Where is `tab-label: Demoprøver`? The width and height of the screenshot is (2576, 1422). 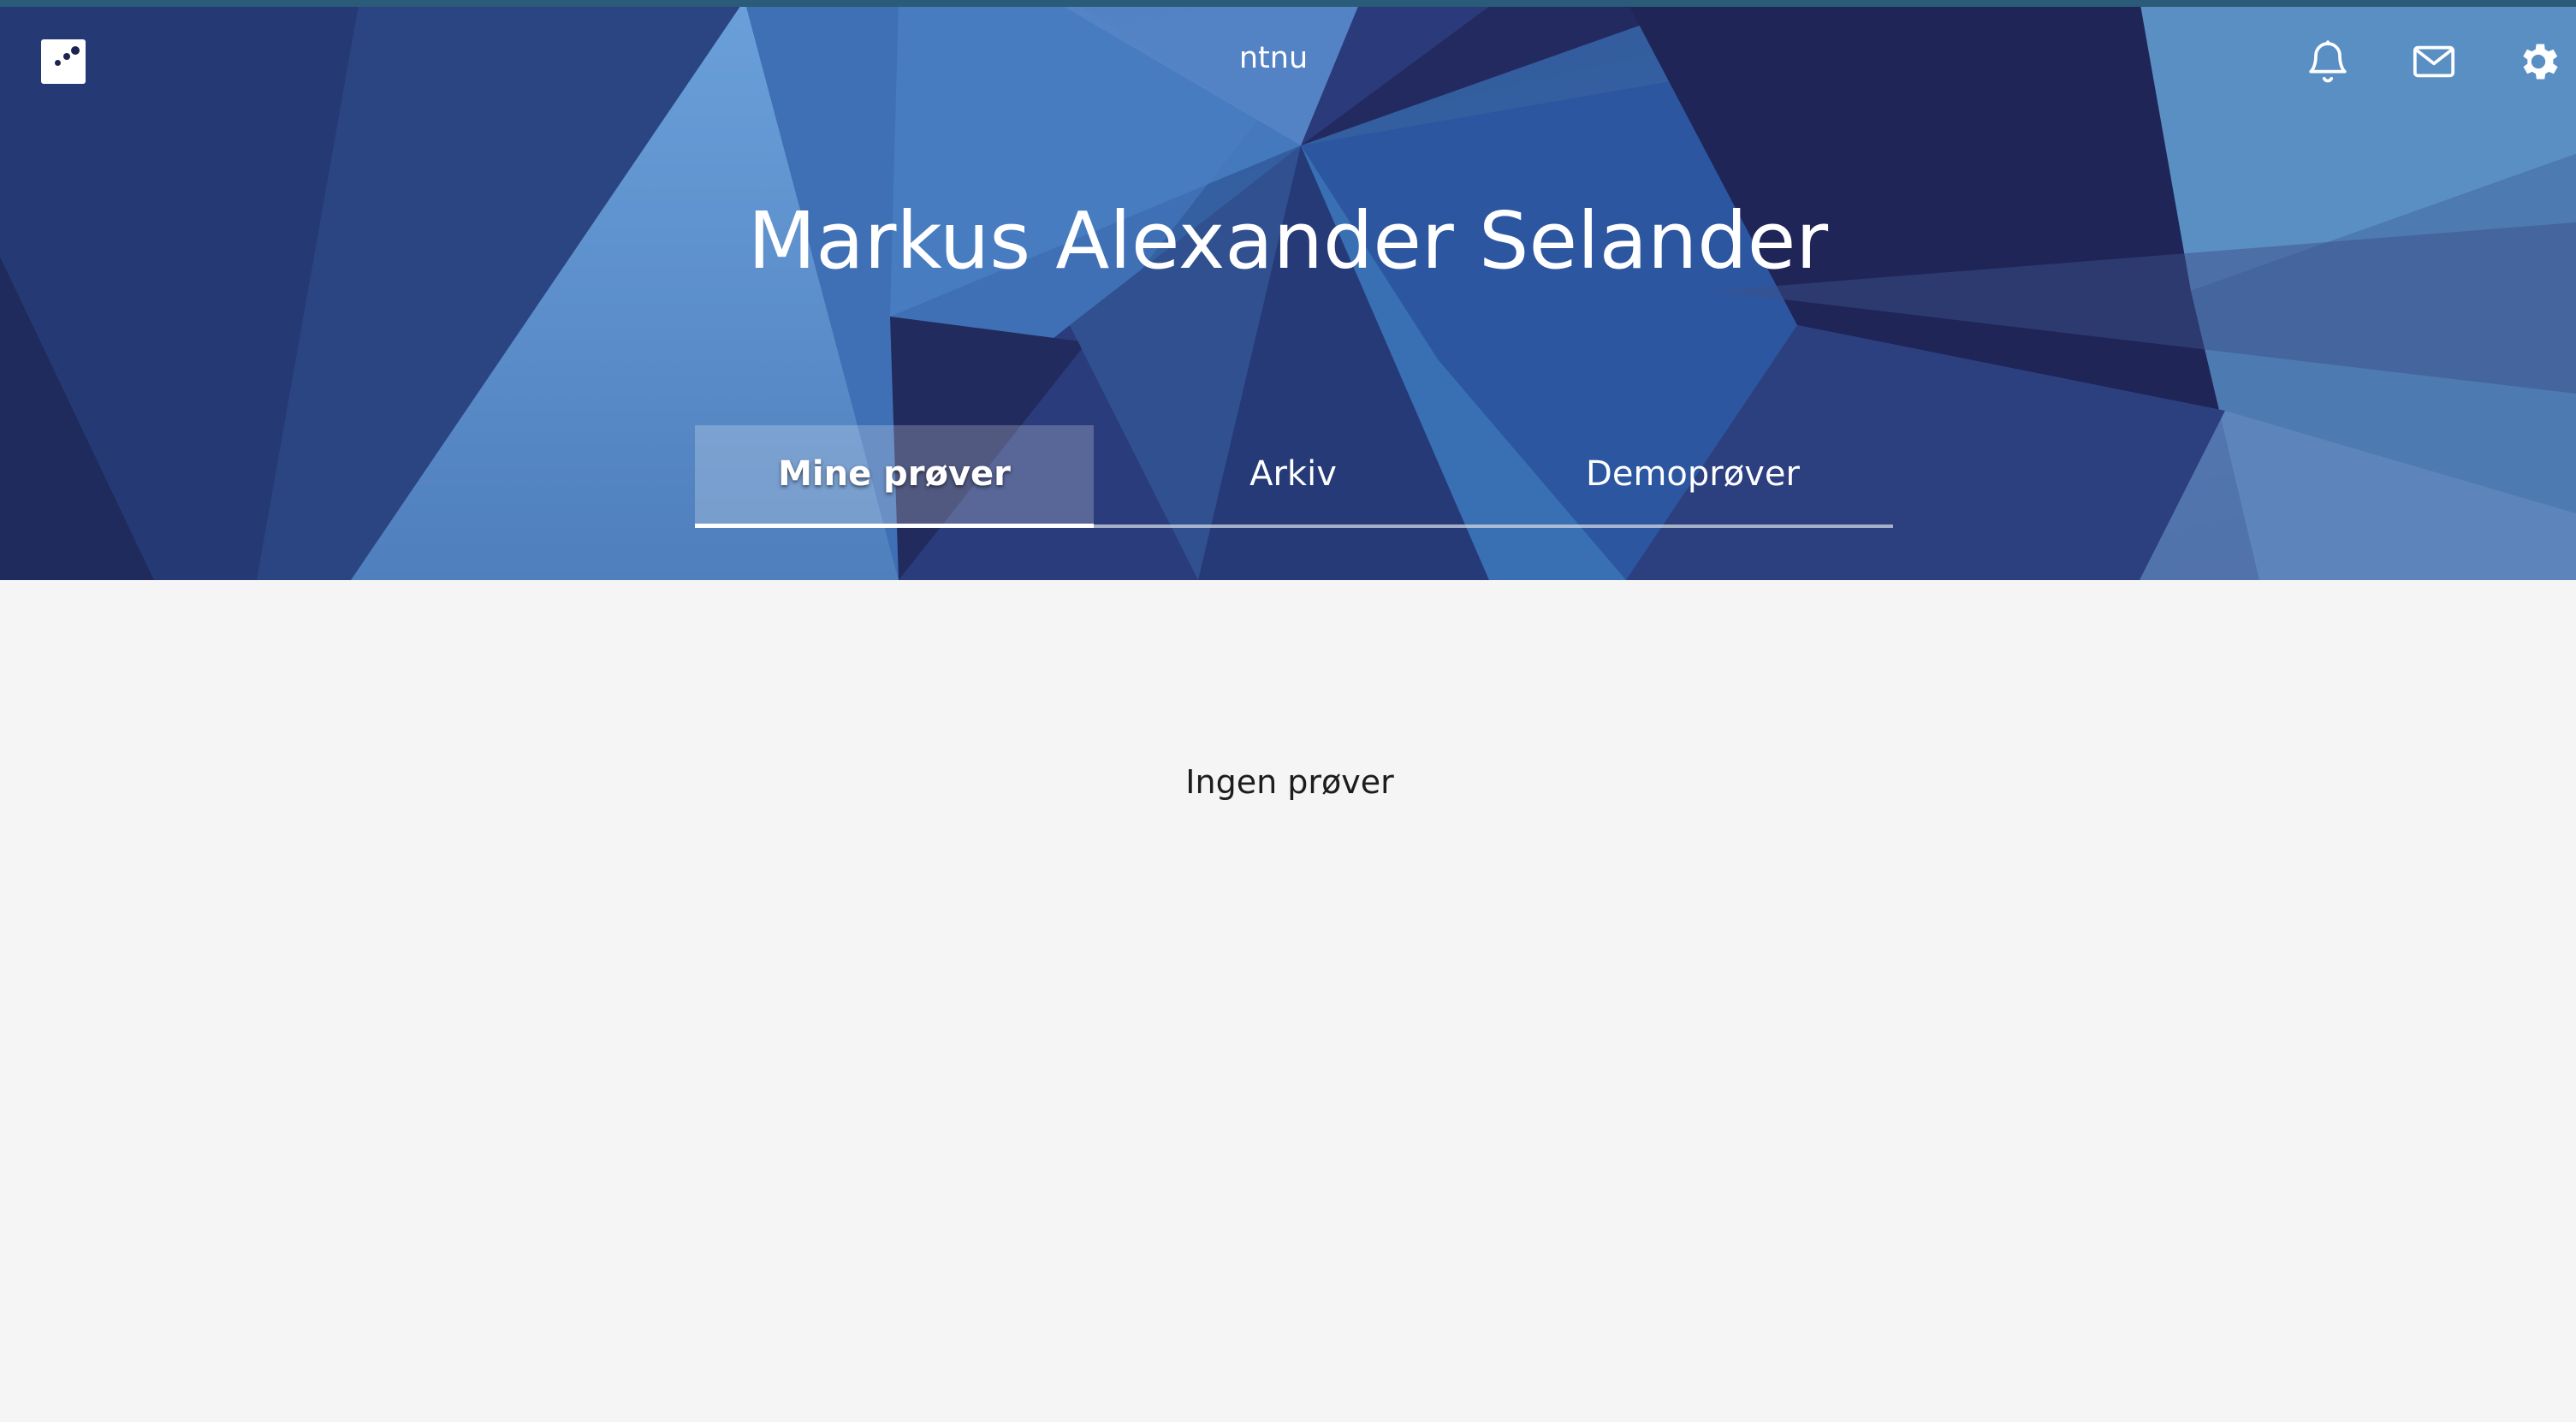 tab-label: Demoprøver is located at coordinates (1693, 474).